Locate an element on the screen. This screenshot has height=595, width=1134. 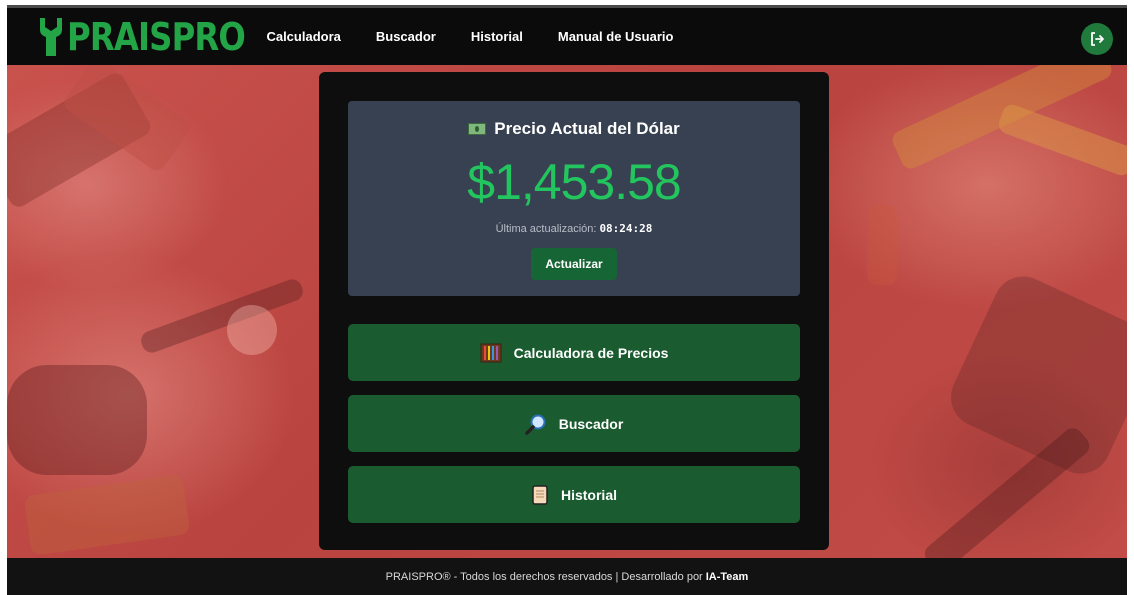
card-title-text: Precio Actual del Dólar is located at coordinates (587, 128).